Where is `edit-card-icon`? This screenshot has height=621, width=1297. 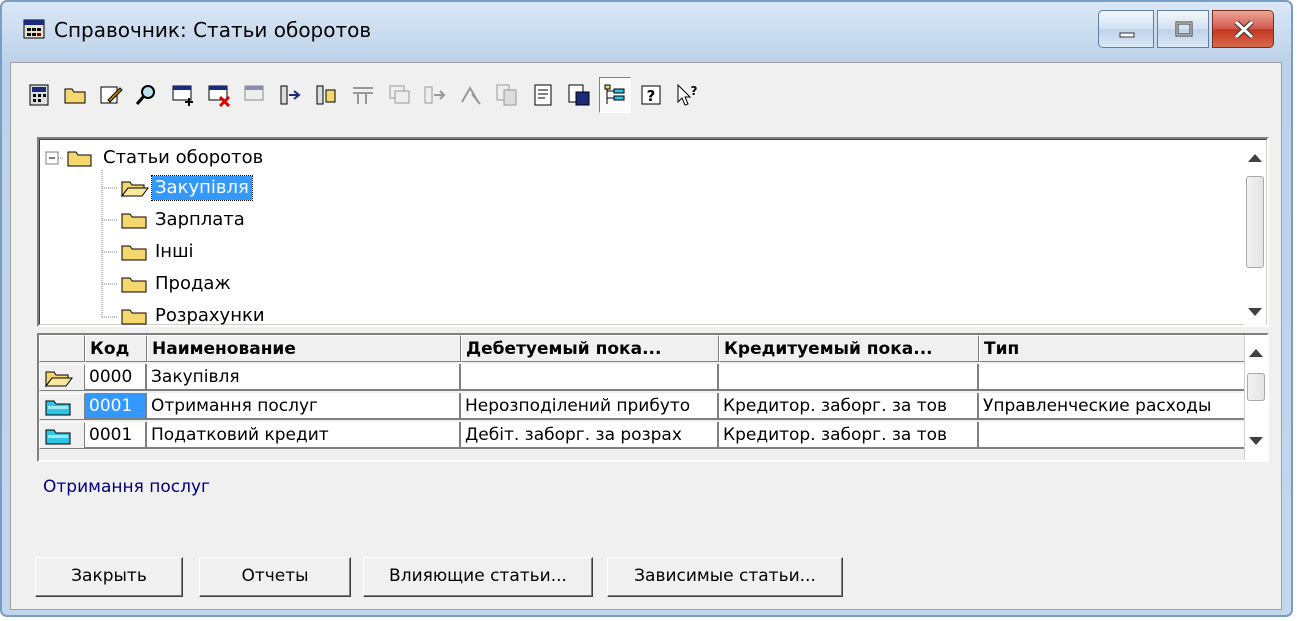 edit-card-icon is located at coordinates (111, 95).